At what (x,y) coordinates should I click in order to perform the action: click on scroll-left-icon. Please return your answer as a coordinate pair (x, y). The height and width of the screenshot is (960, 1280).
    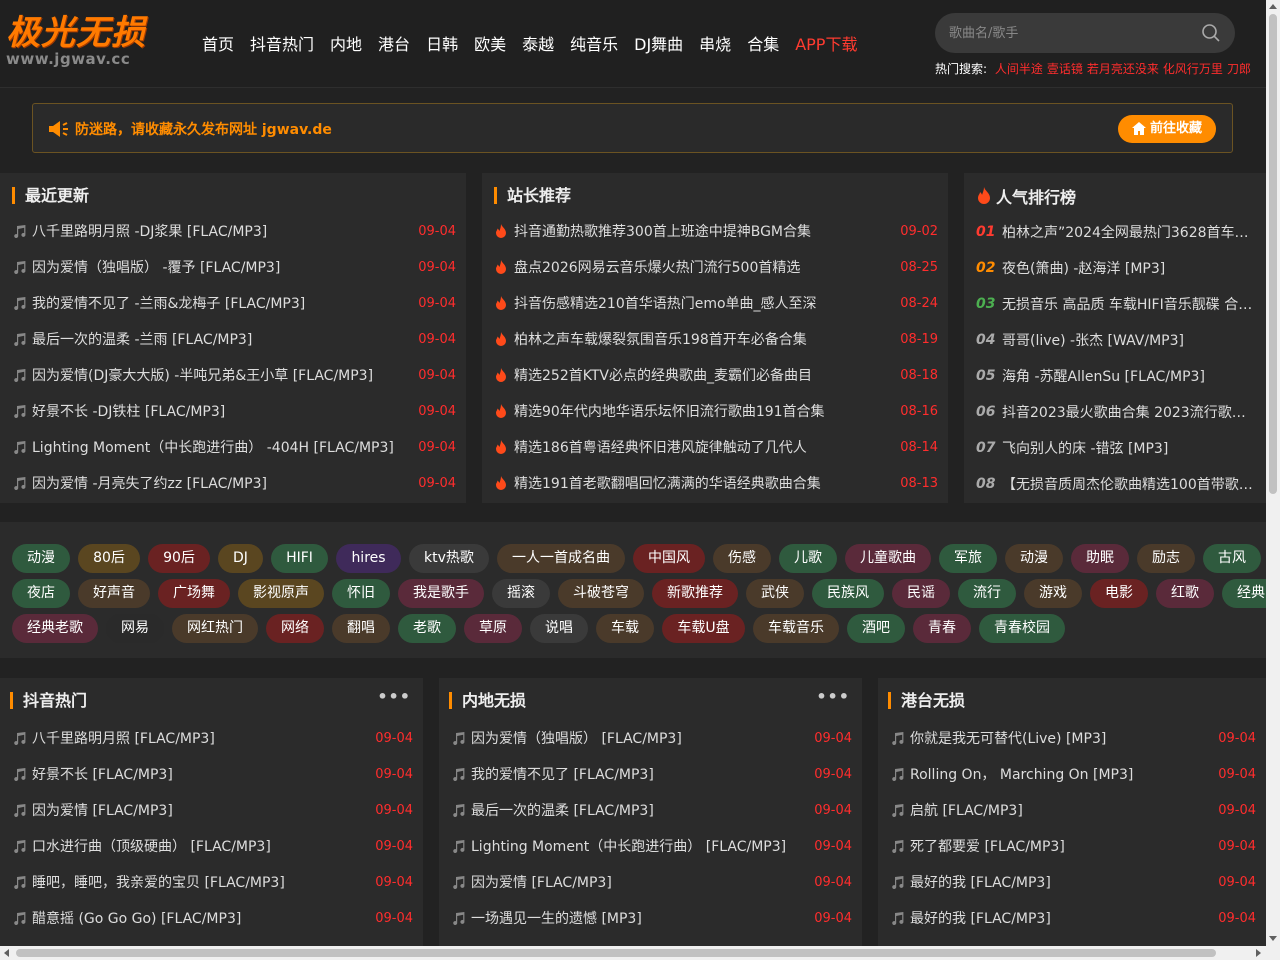
    Looking at the image, I should click on (6, 953).